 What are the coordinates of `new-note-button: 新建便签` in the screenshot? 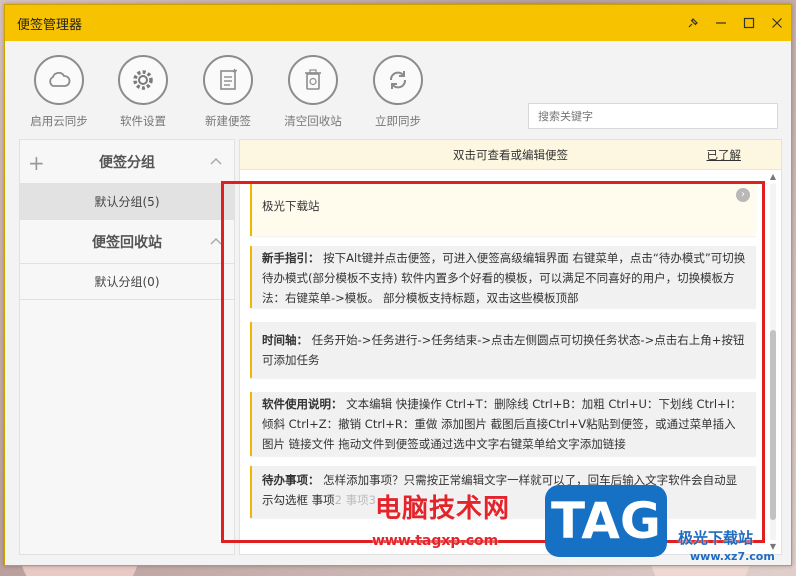 It's located at (228, 92).